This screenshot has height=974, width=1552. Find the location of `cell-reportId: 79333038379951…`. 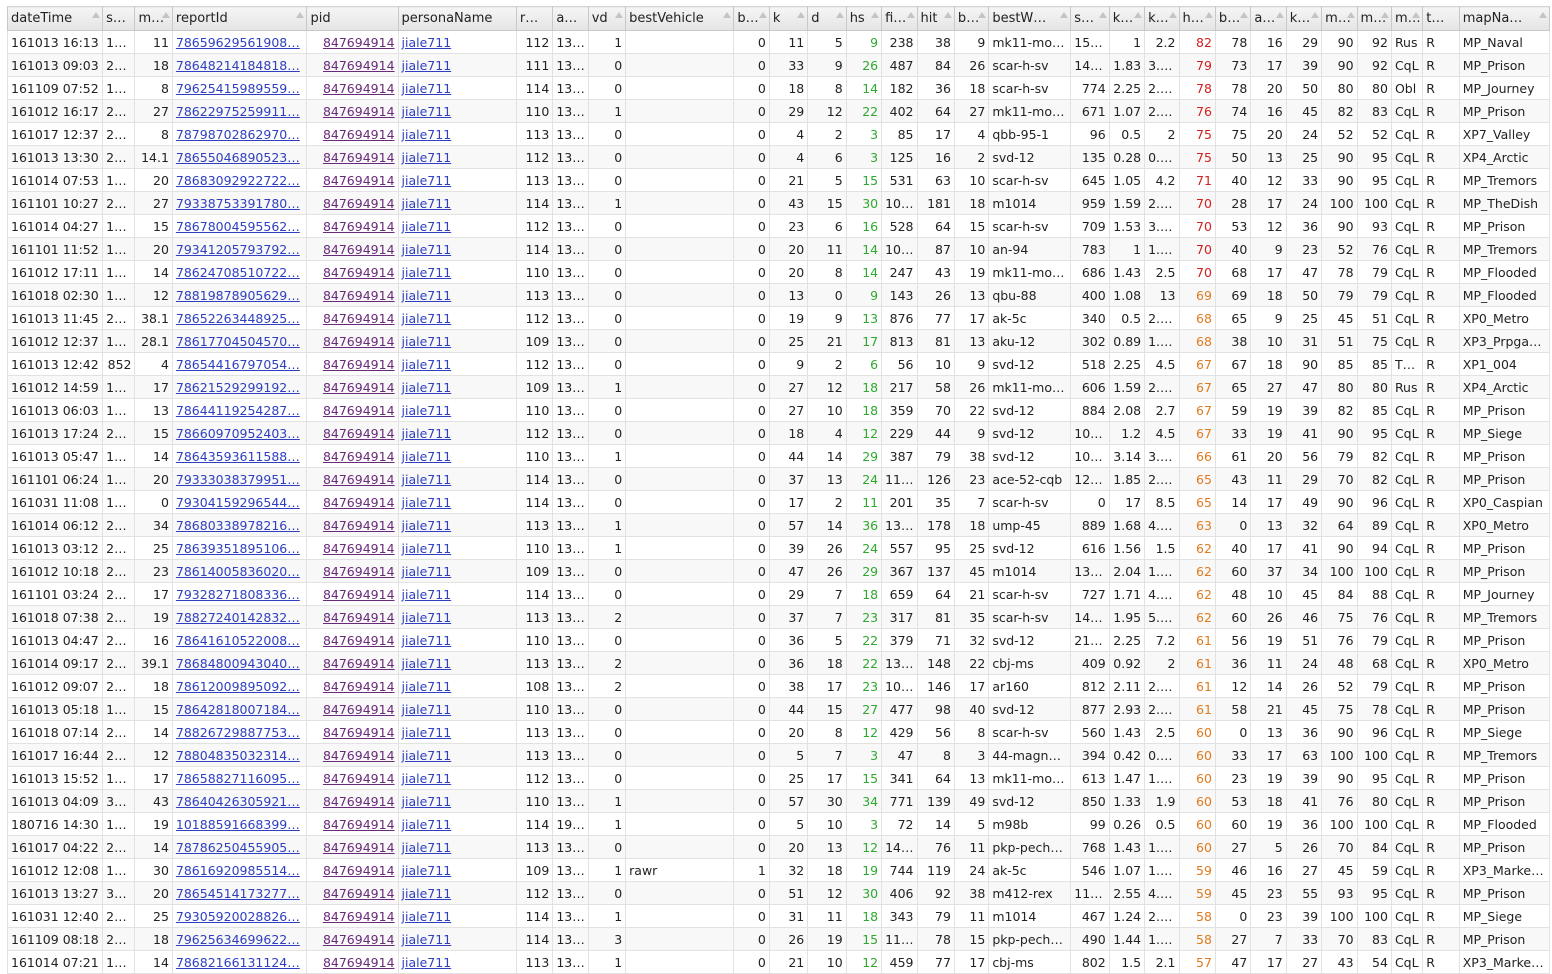

cell-reportId: 79333038379951… is located at coordinates (239, 479).